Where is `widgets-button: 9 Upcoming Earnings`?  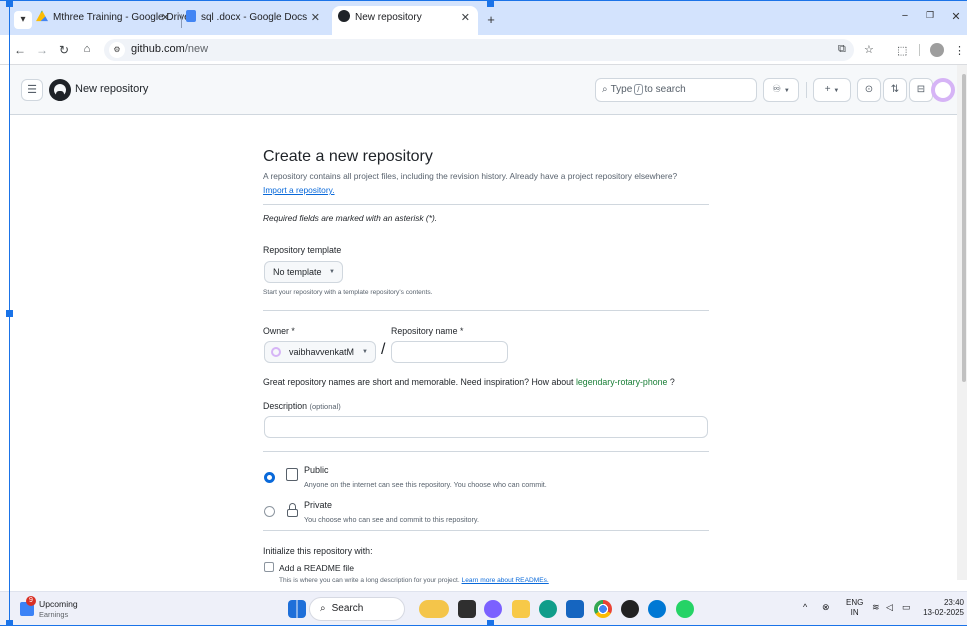
widgets-button: 9 Upcoming Earnings is located at coordinates (58, 609).